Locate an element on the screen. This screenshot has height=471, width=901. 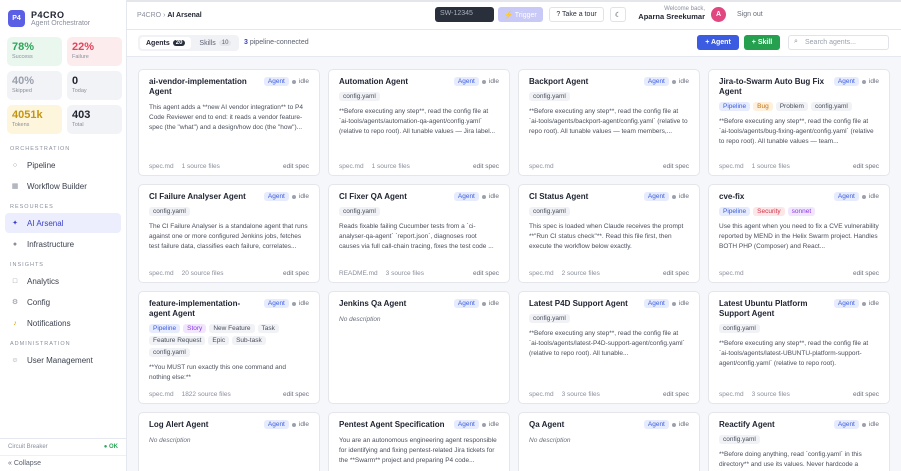
agent-title: ai-vendor-implementation Agent is located at coordinates (198, 86).